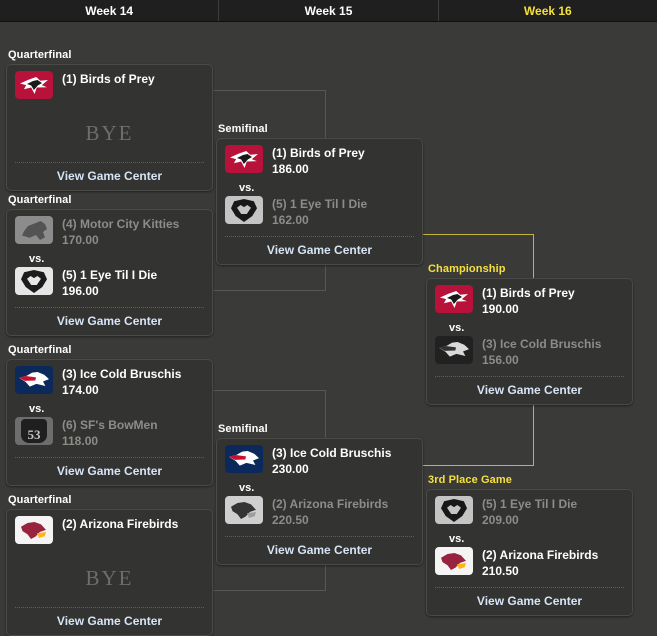  What do you see at coordinates (40, 350) in the screenshot?
I see `round-label-qf3: Quarterfinal` at bounding box center [40, 350].